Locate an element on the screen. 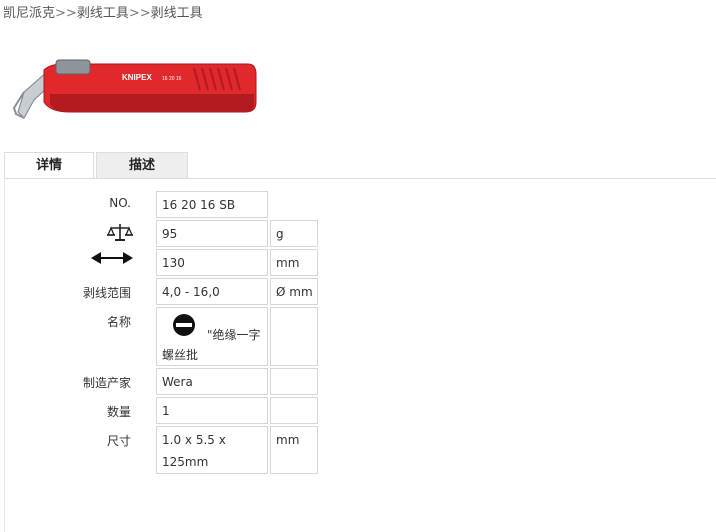  qty-value-cell: 1 is located at coordinates (212, 410).